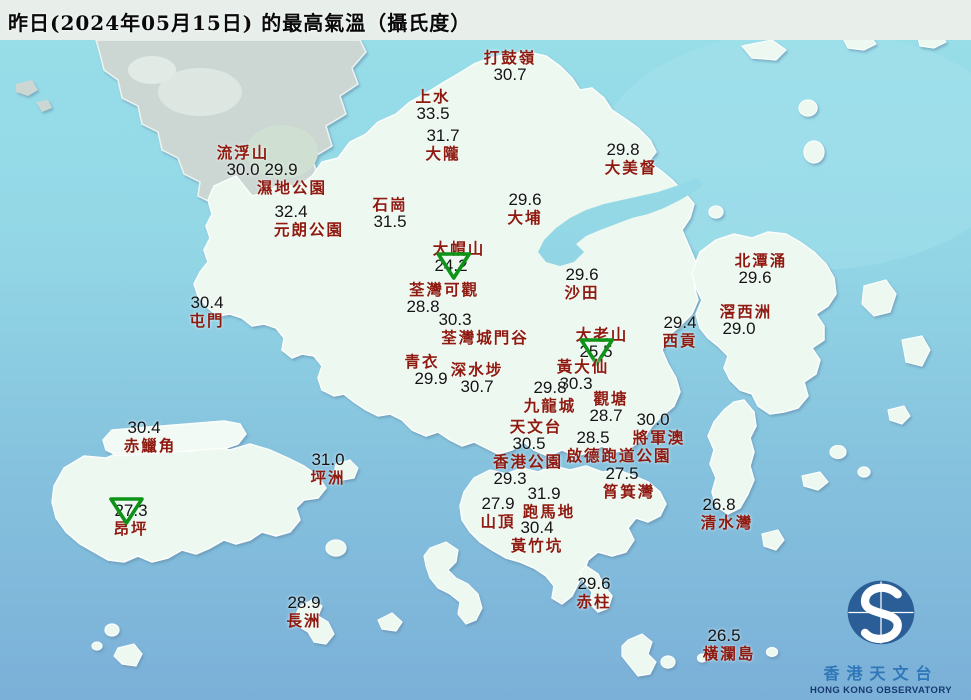  I want to click on station: 天文台 30.5, so click(536, 435).